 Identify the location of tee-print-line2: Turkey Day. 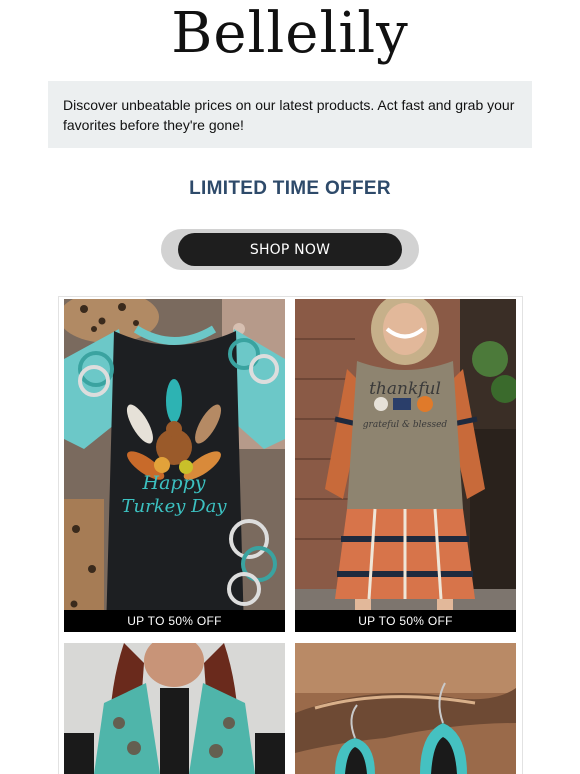
(175, 506).